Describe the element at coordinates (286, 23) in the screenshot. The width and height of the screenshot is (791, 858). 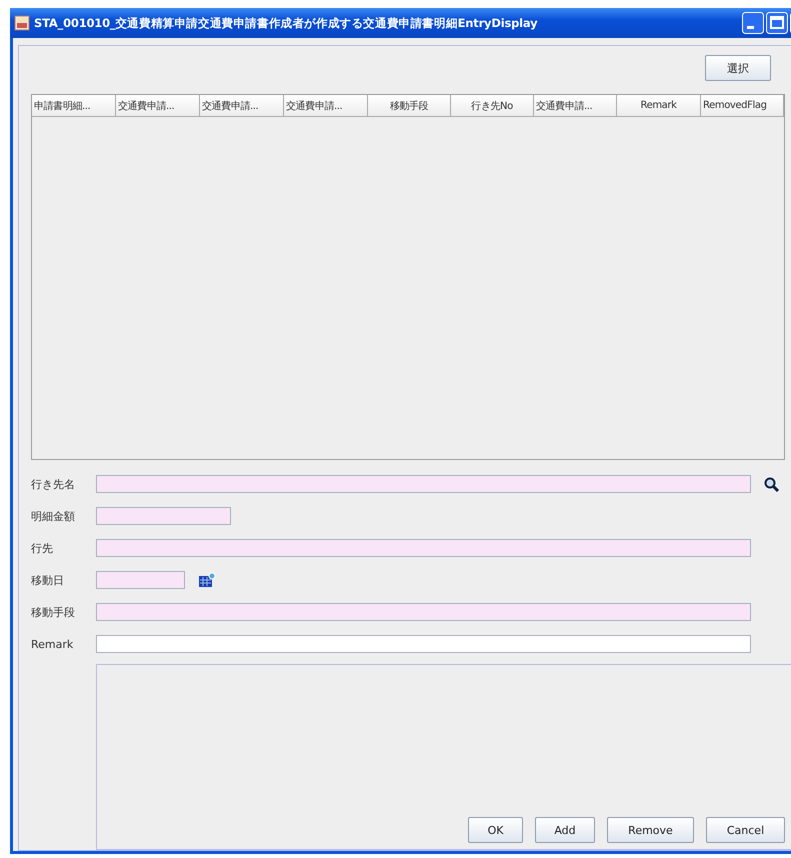
I see `window-title: STA_001010_交通費精算申請交通費申請書作成者が作成する交通費申請書明細EntryDisplay` at that location.